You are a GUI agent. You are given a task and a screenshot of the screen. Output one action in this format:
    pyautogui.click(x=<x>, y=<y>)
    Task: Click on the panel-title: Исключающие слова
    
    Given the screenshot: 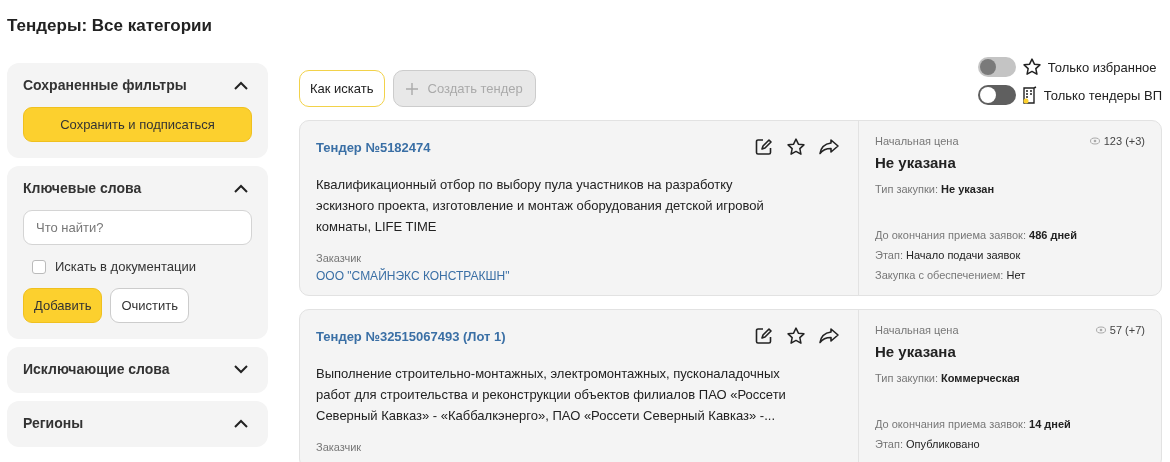 What is the action you would take?
    pyautogui.click(x=96, y=369)
    